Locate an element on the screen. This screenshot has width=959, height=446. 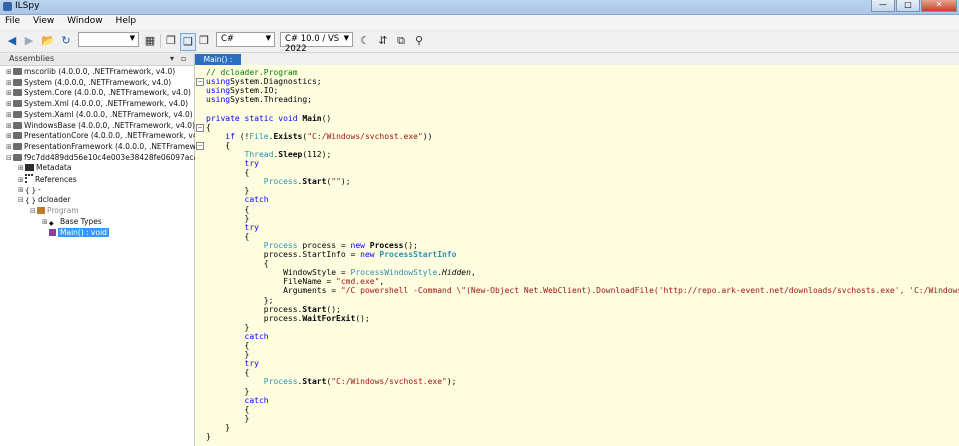
references-icon is located at coordinates (29, 178).